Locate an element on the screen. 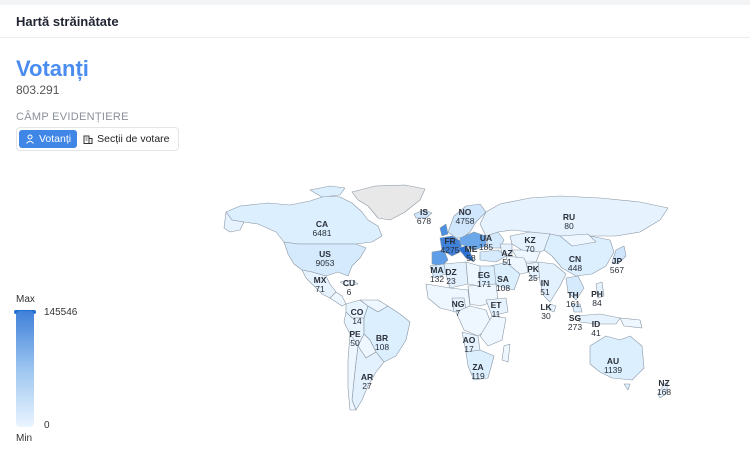 This screenshot has width=750, height=454. country-value-label-PK: 25 is located at coordinates (533, 278).